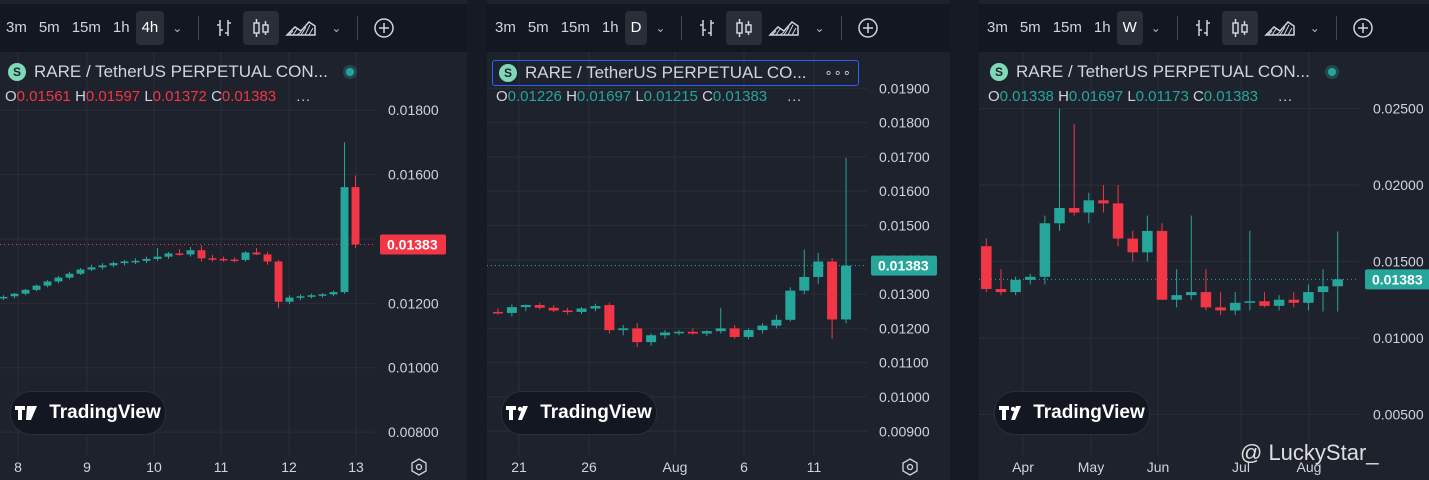  I want to click on y-tick-label: 0.02000, so click(1398, 185).